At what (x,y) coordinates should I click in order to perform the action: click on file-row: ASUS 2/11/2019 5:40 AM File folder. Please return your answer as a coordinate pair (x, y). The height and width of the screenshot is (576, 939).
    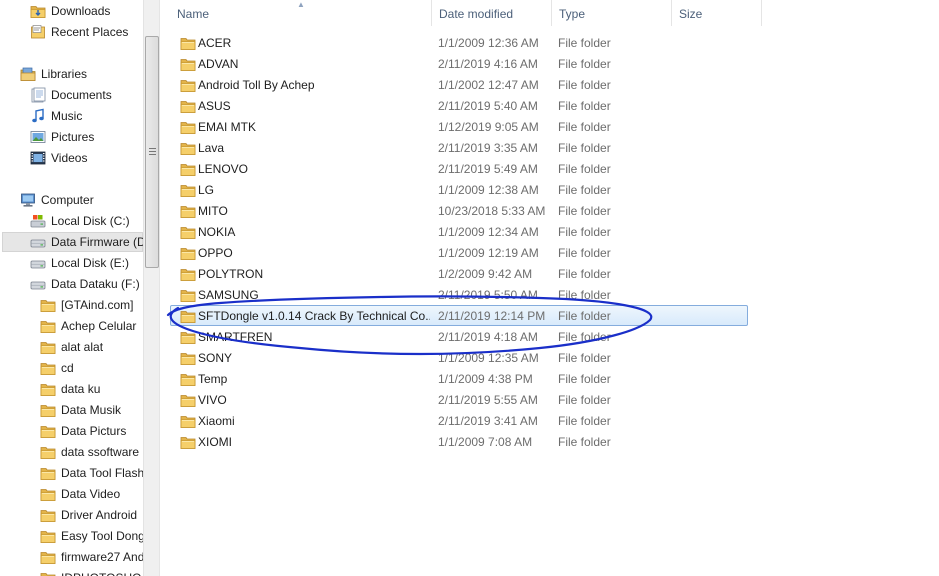
    Looking at the image, I should click on (459, 105).